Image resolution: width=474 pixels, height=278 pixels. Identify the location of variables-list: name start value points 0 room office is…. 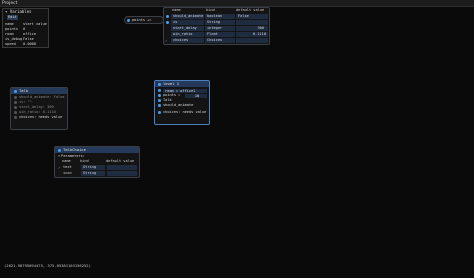
(26, 34).